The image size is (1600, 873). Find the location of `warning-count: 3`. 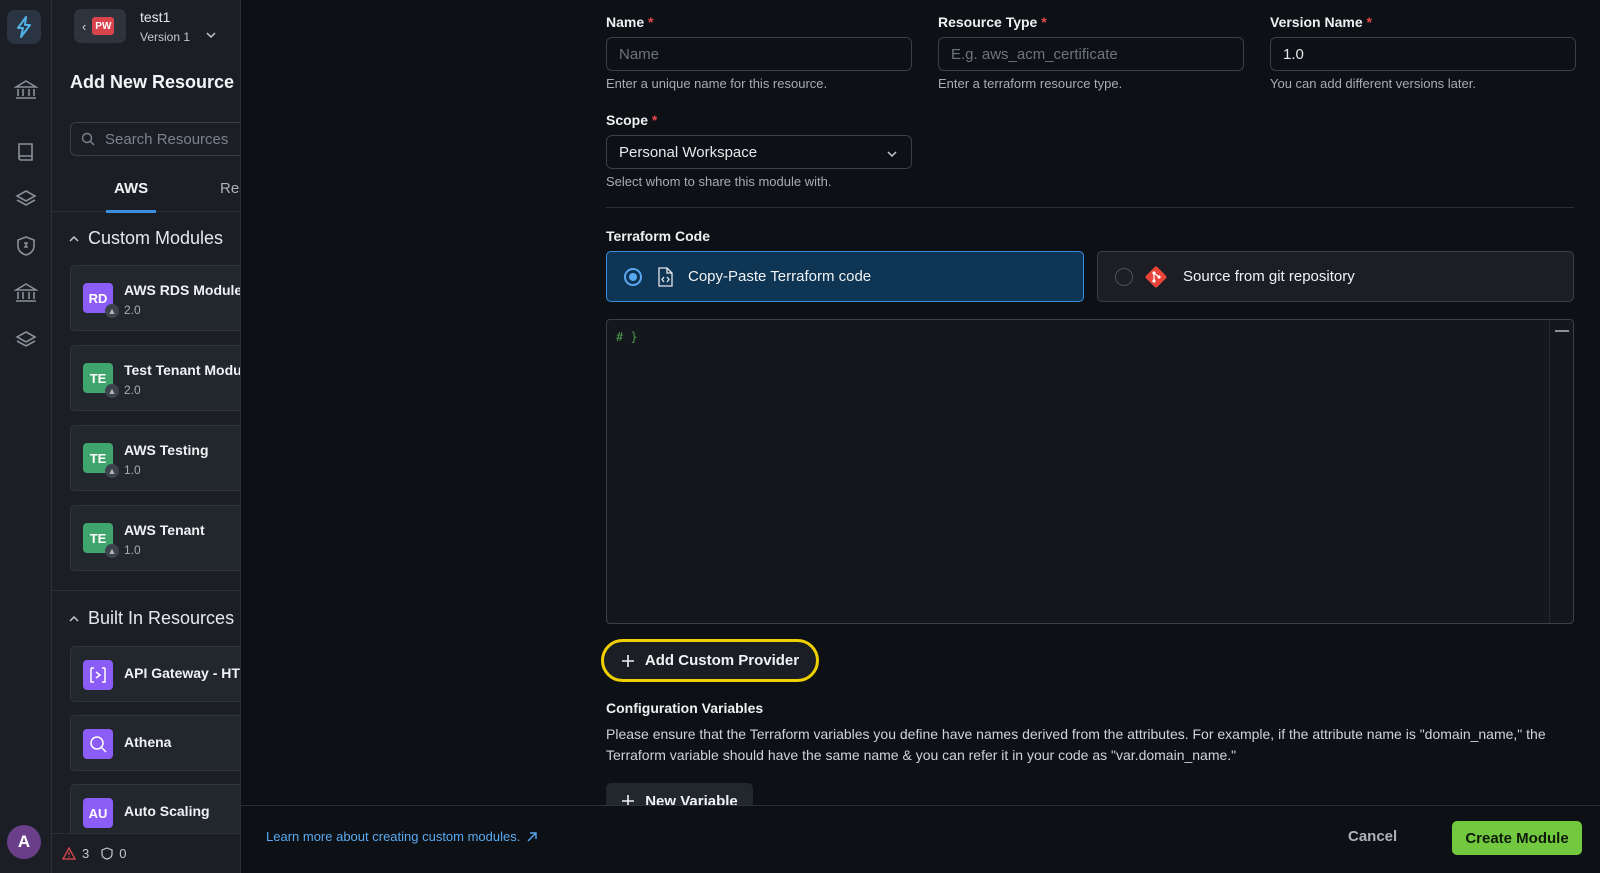

warning-count: 3 is located at coordinates (85, 853).